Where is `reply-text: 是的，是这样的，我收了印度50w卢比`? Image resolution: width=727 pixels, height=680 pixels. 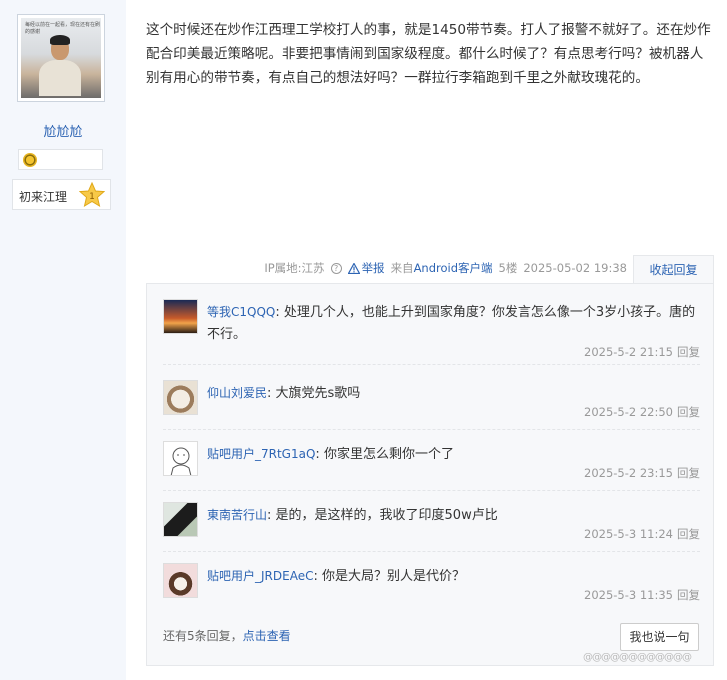 reply-text: 是的，是这样的，我收了印度50w卢比 is located at coordinates (386, 515).